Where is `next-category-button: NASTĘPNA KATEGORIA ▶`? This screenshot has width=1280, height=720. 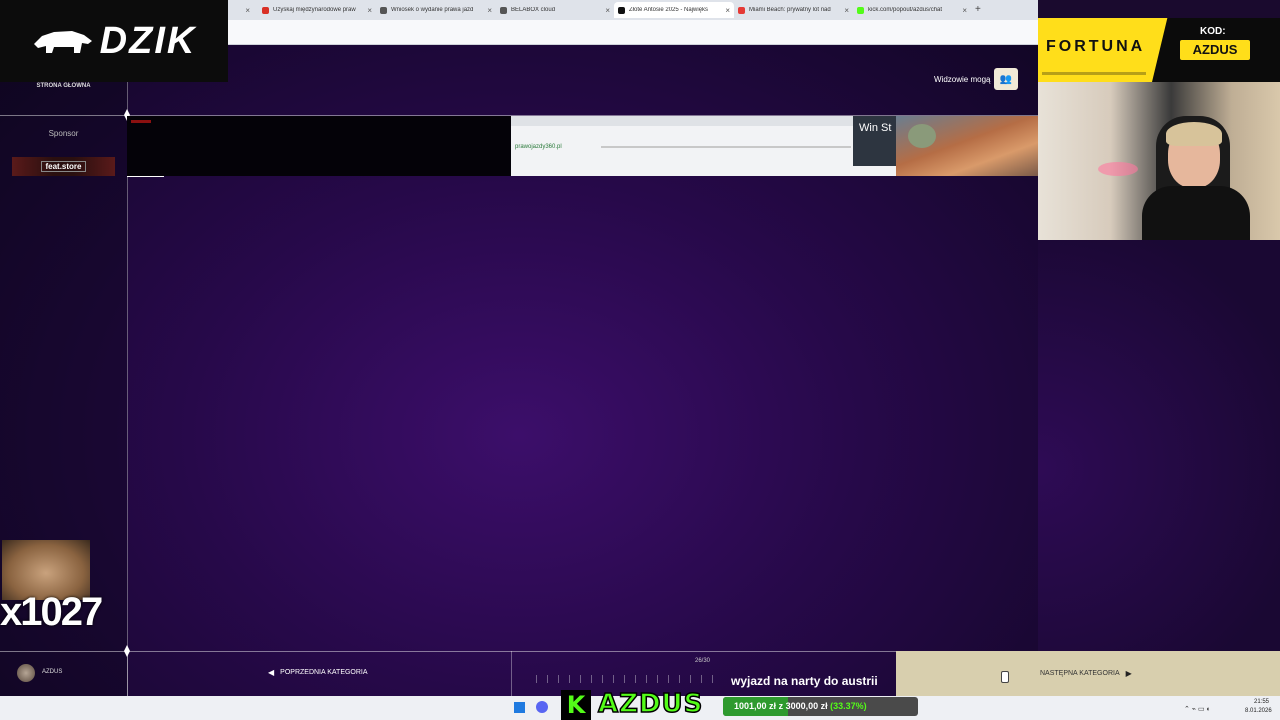 next-category-button: NASTĘPNA KATEGORIA ▶ is located at coordinates (1086, 673).